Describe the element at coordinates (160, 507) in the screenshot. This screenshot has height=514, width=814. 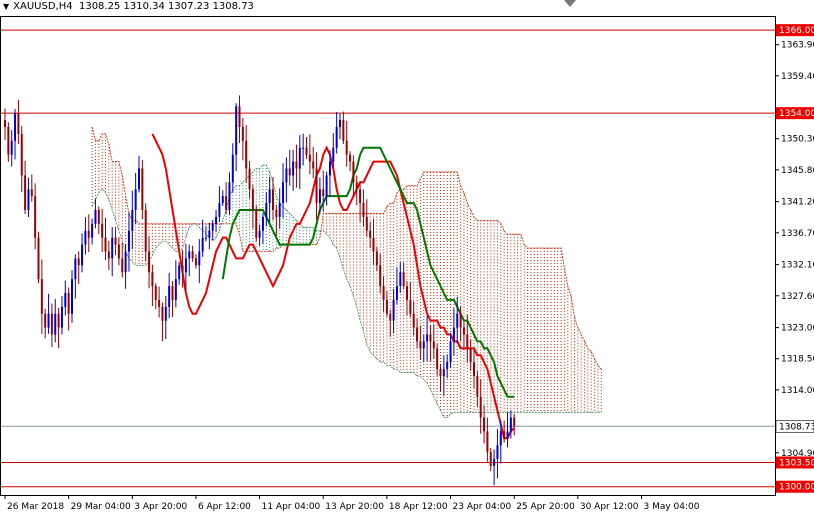
I see `time-tick-label: 3 Apr 20:00` at that location.